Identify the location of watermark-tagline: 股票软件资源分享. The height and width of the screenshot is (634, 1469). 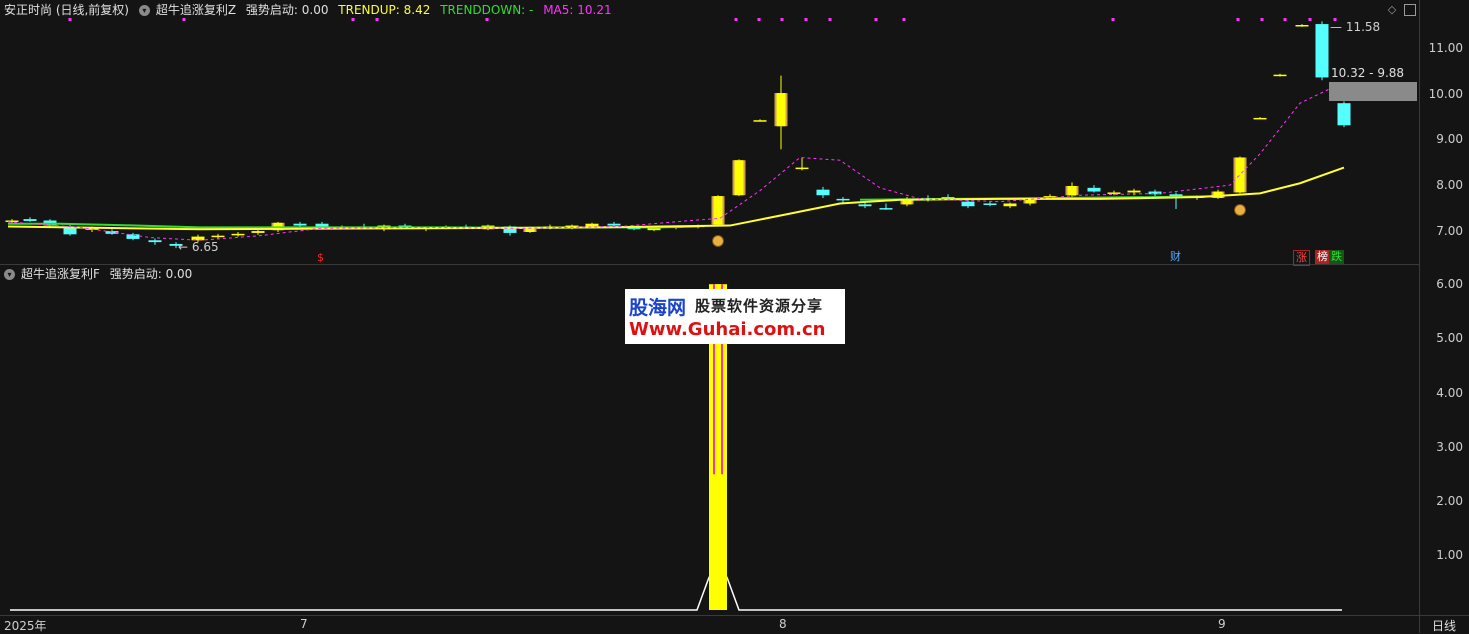
(759, 306).